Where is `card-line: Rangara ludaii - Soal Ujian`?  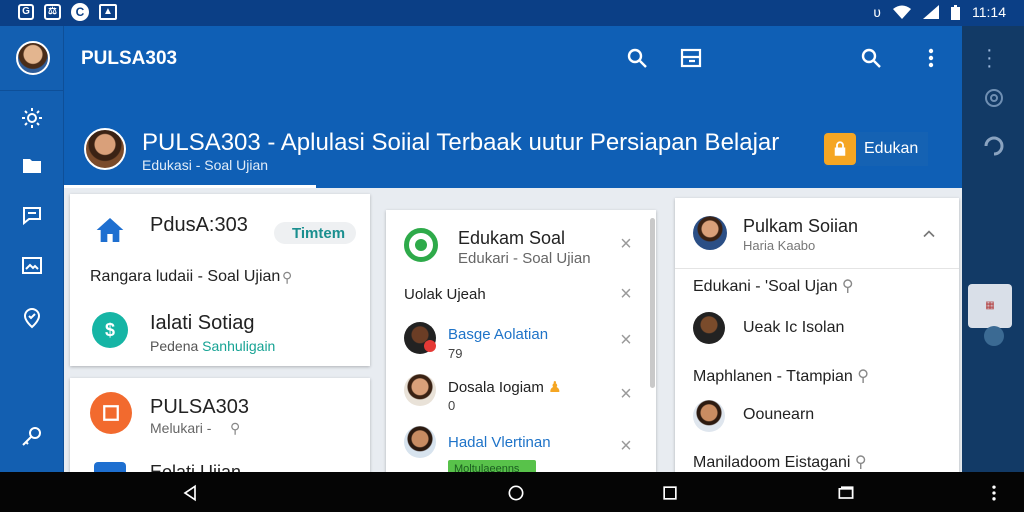
card-line: Rangara ludaii - Soal Ujian is located at coordinates (185, 276).